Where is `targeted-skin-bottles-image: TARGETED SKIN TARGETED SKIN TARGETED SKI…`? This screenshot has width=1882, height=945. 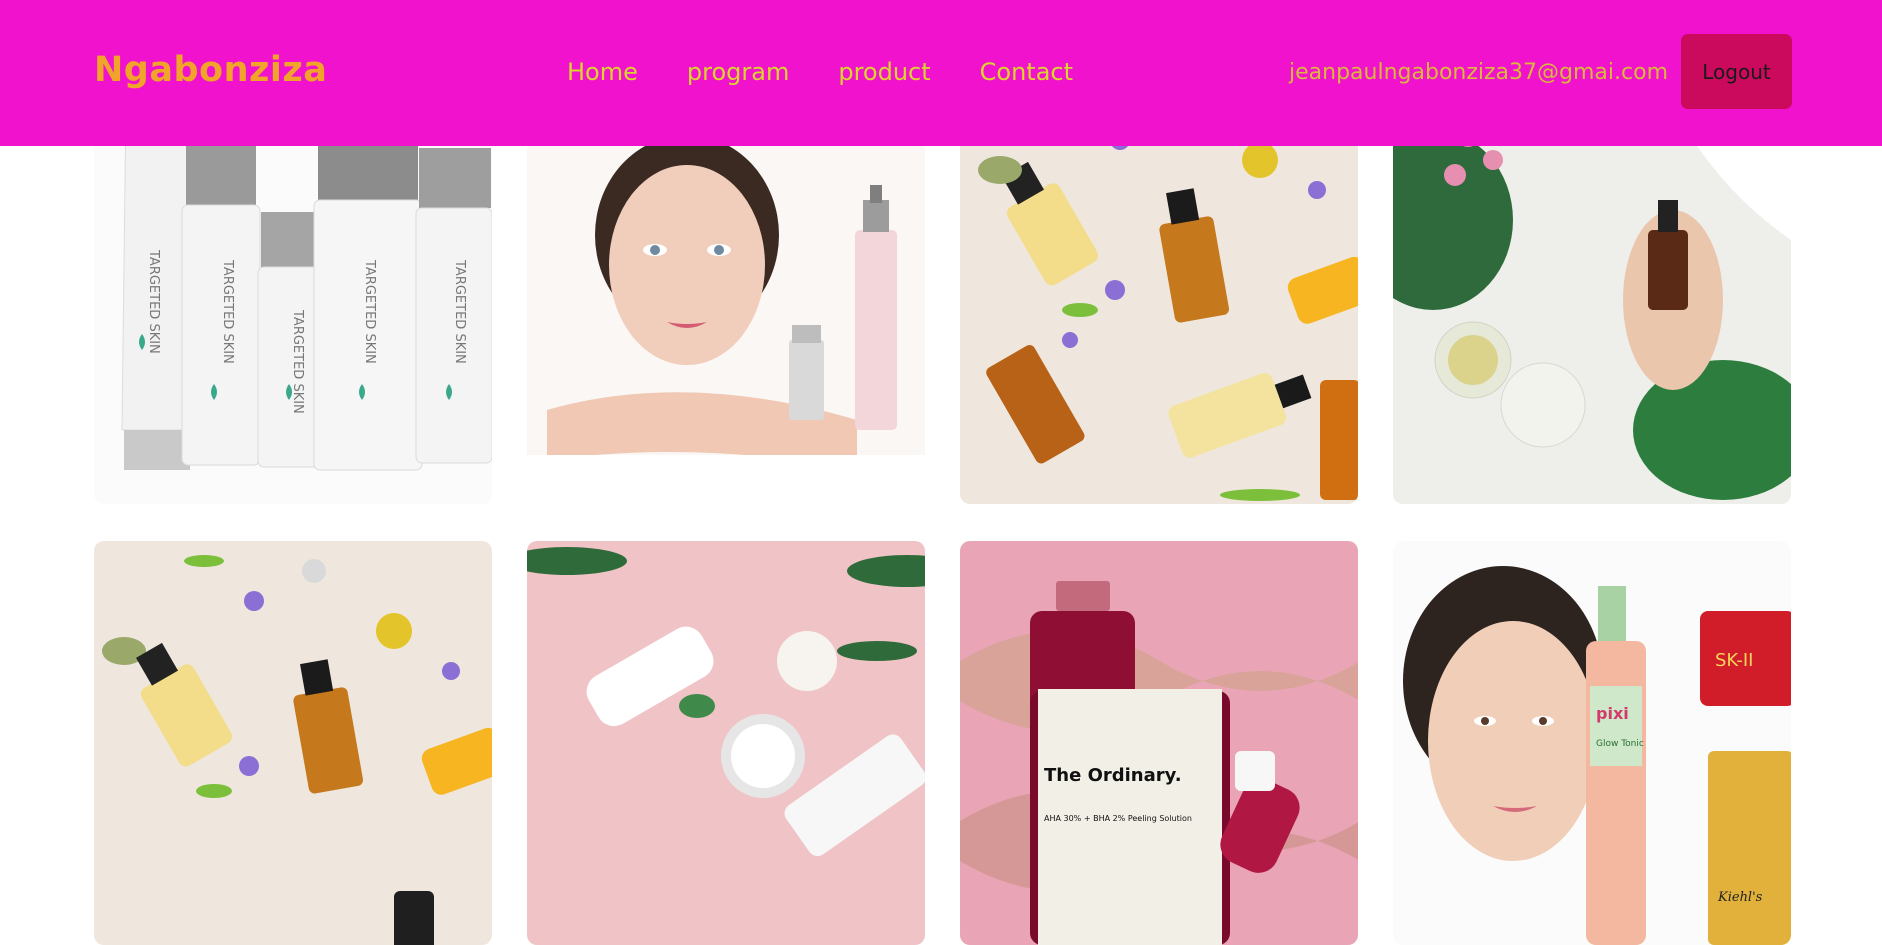 targeted-skin-bottles-image: TARGETED SKIN TARGETED SKIN TARGETED SKI… is located at coordinates (293, 302).